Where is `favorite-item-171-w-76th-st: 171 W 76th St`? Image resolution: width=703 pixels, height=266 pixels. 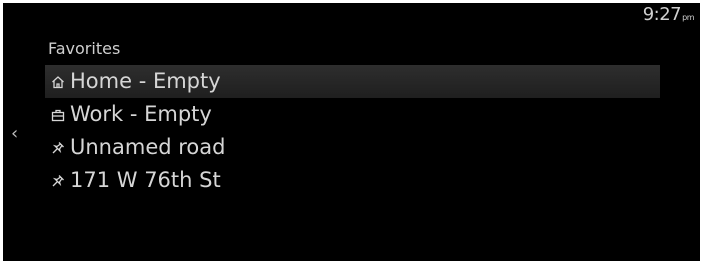
favorite-item-171-w-76th-st: 171 W 76th St is located at coordinates (352, 180).